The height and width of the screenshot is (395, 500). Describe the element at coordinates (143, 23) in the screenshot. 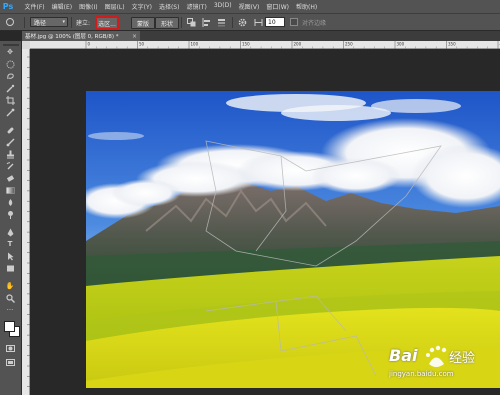

I see `mask-button: 蒙版` at that location.